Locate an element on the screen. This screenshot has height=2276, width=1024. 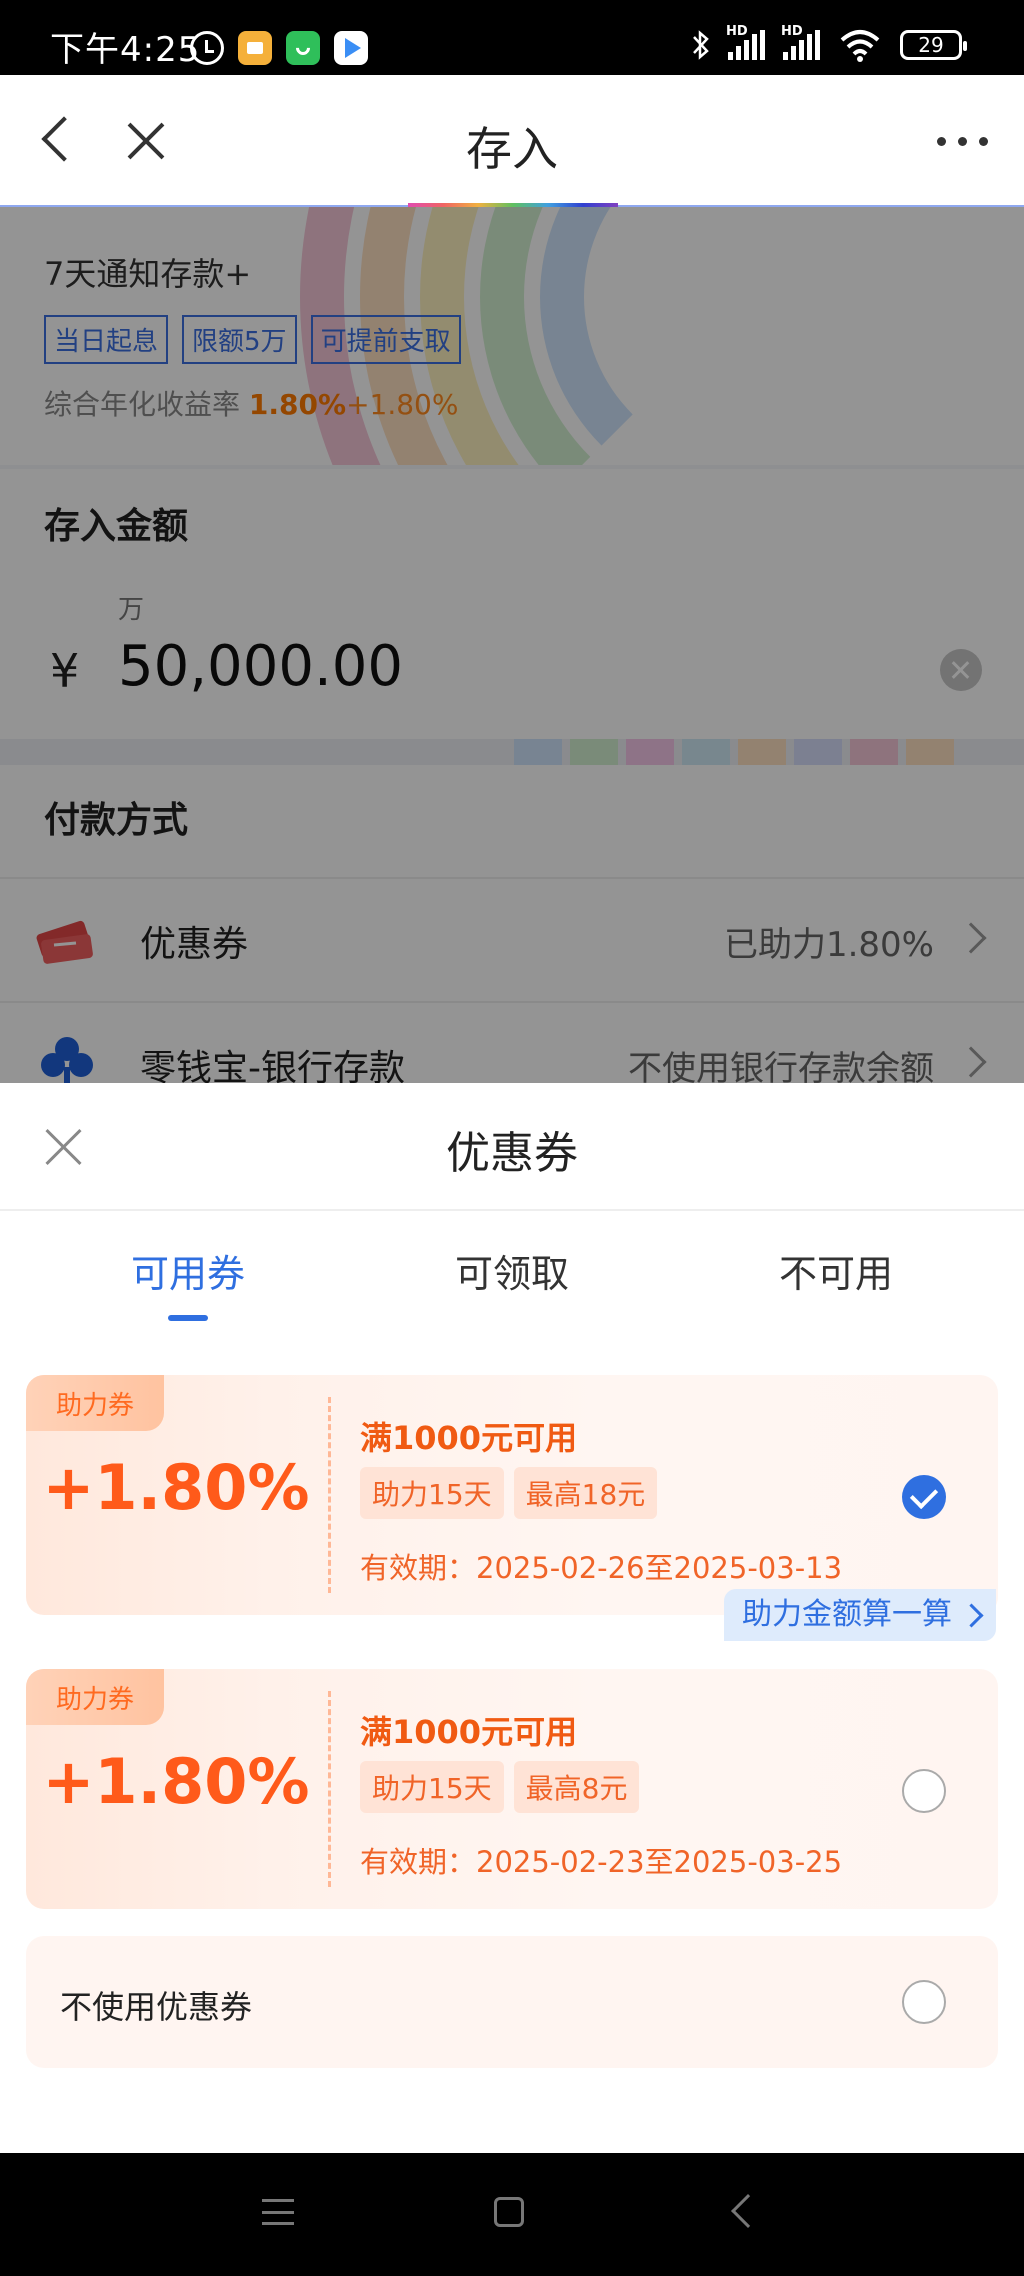
play-store-icon is located at coordinates (351, 48).